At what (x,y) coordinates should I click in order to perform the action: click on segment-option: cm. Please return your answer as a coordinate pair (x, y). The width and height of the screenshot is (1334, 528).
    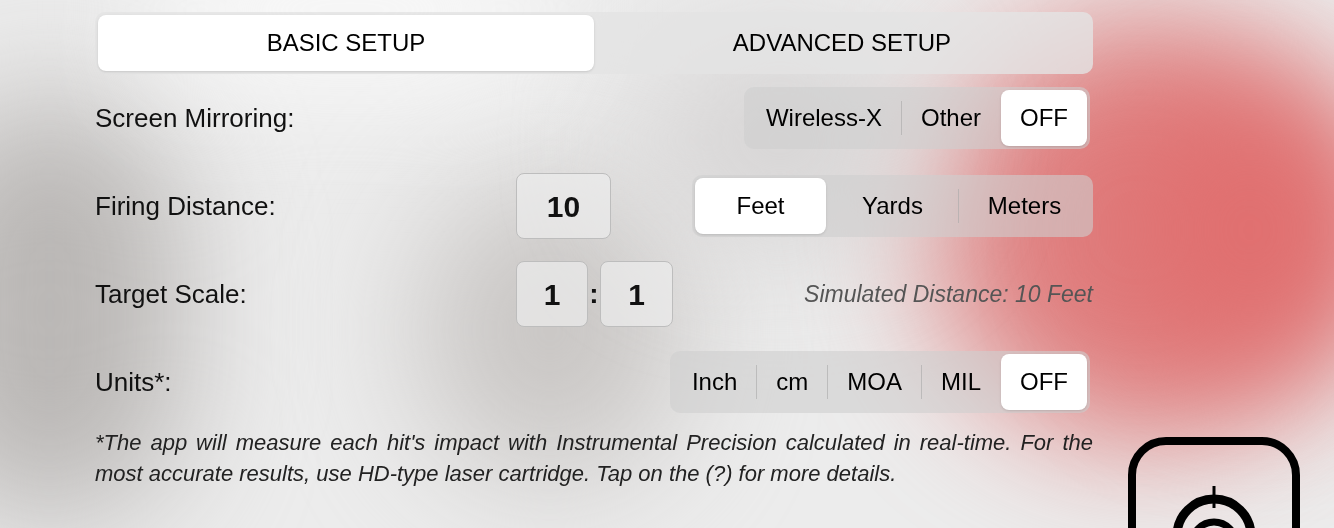
    Looking at the image, I should click on (792, 382).